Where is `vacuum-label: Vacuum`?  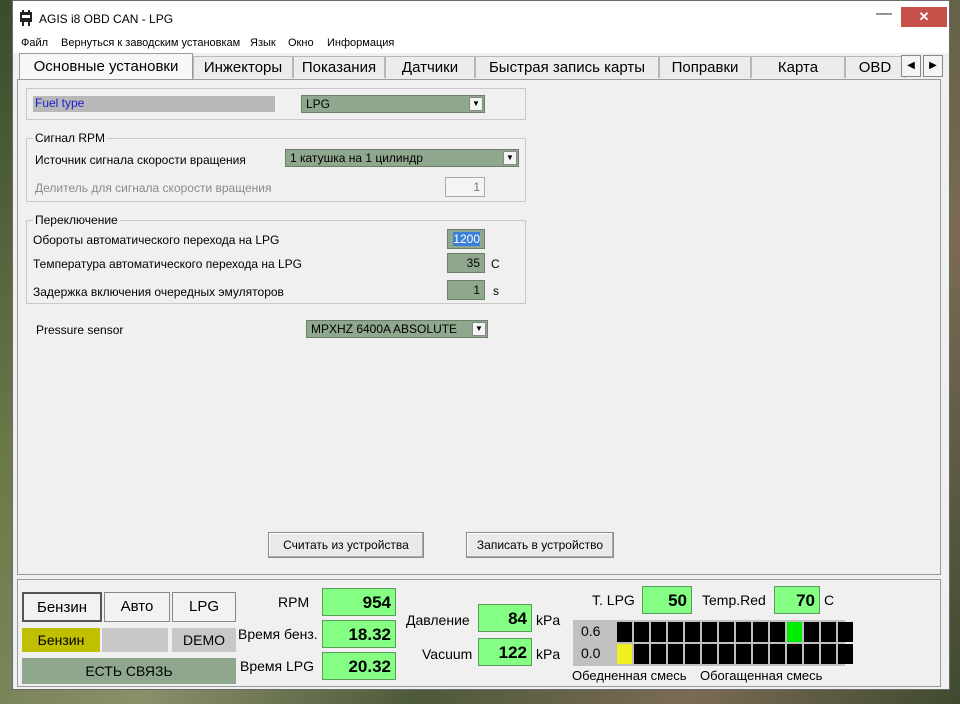
vacuum-label: Vacuum is located at coordinates (447, 654).